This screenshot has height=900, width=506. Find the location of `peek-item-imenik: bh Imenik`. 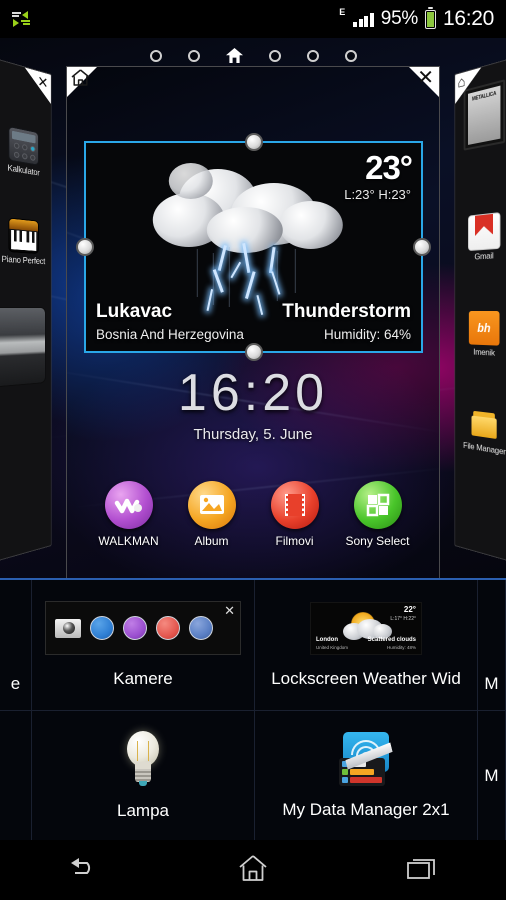

peek-item-imenik: bh Imenik is located at coordinates (480, 334).